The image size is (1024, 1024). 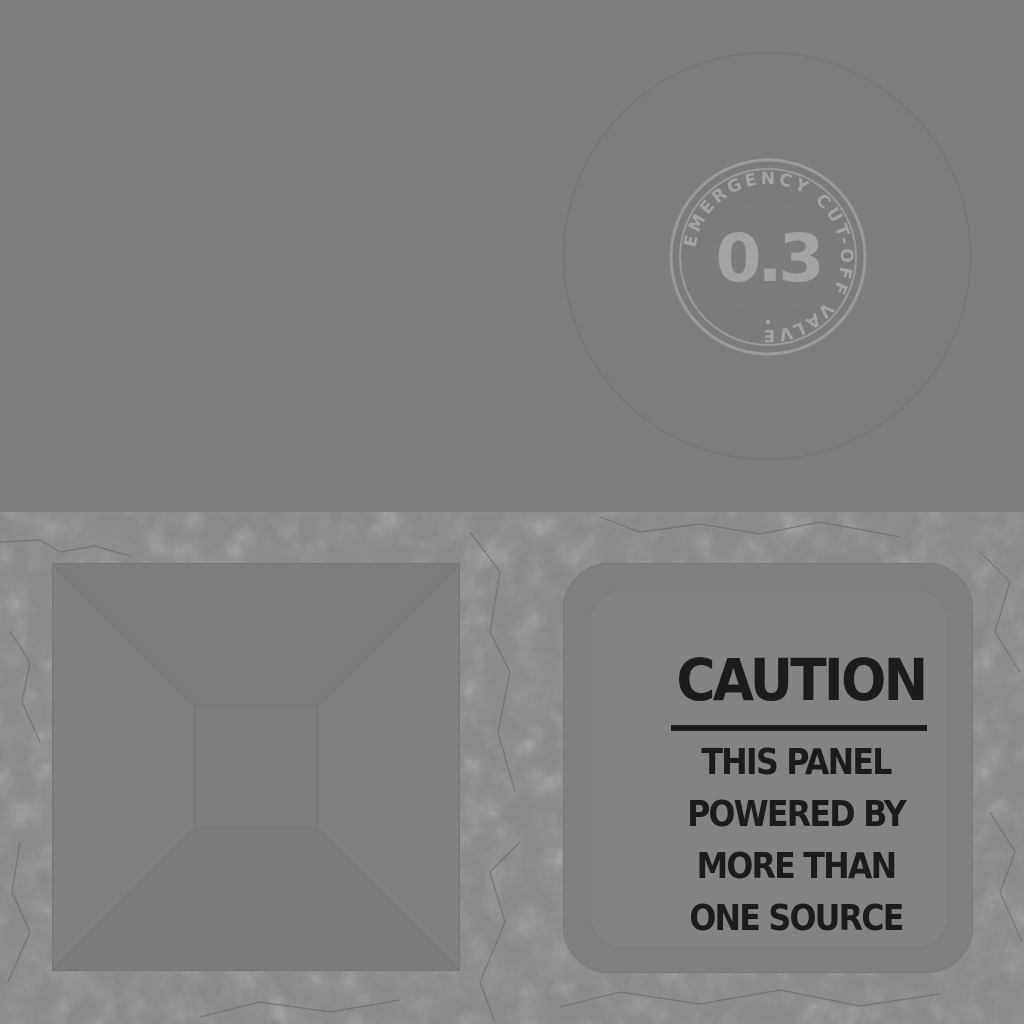 What do you see at coordinates (796, 918) in the screenshot?
I see `caution-line-4: ONE SOURCE` at bounding box center [796, 918].